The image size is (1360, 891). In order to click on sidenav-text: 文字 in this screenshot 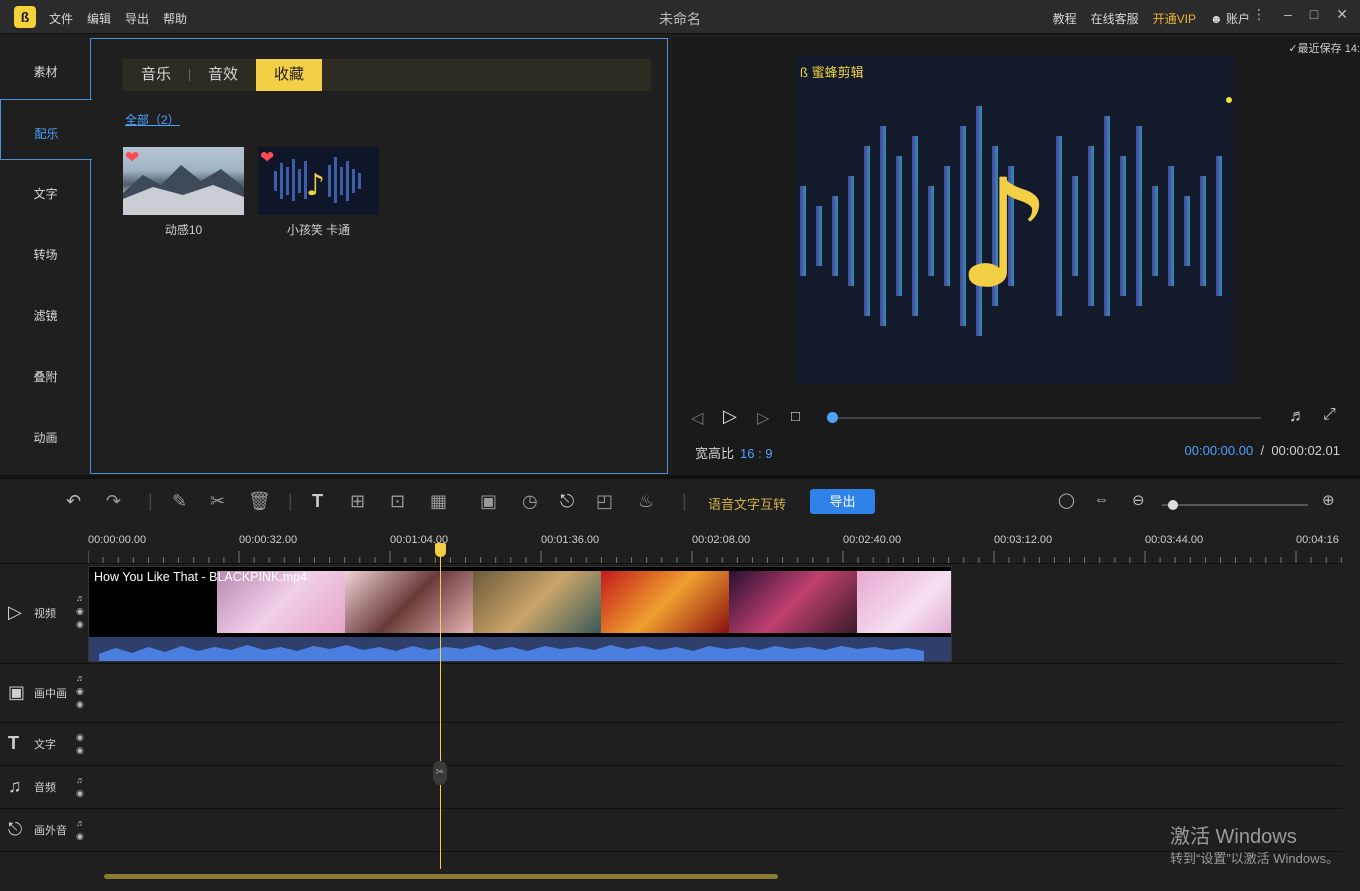, I will do `click(45, 190)`.